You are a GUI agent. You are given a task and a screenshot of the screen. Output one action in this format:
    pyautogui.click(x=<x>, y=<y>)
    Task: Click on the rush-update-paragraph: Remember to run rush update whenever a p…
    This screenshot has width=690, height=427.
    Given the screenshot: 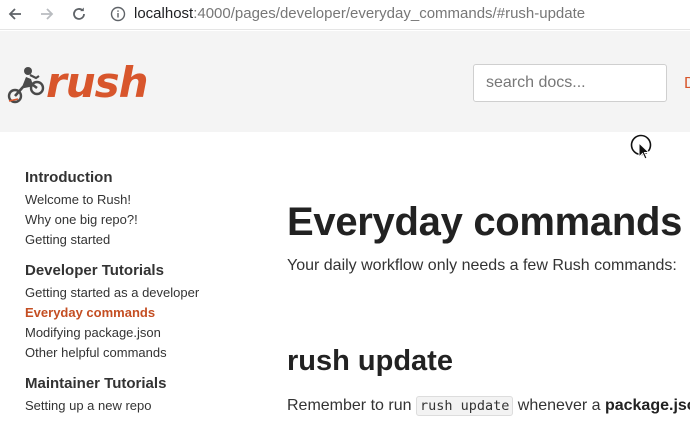 What is the action you would take?
    pyautogui.click(x=488, y=406)
    